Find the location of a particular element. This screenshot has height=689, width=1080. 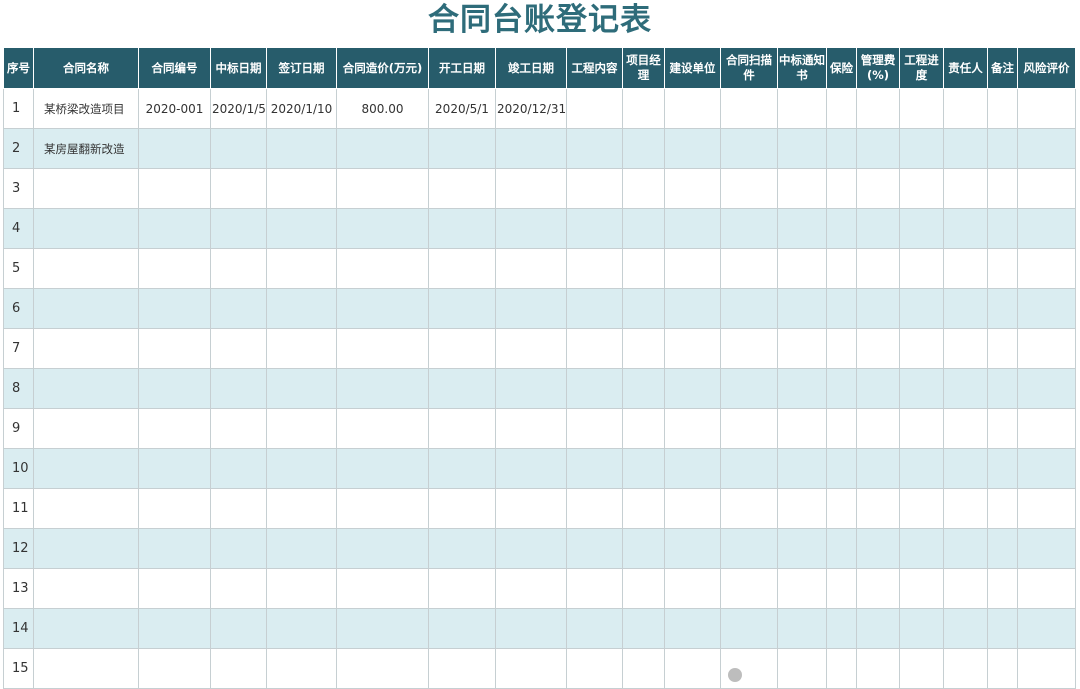

col-header-sign-date: 签订日期 is located at coordinates (301, 68).